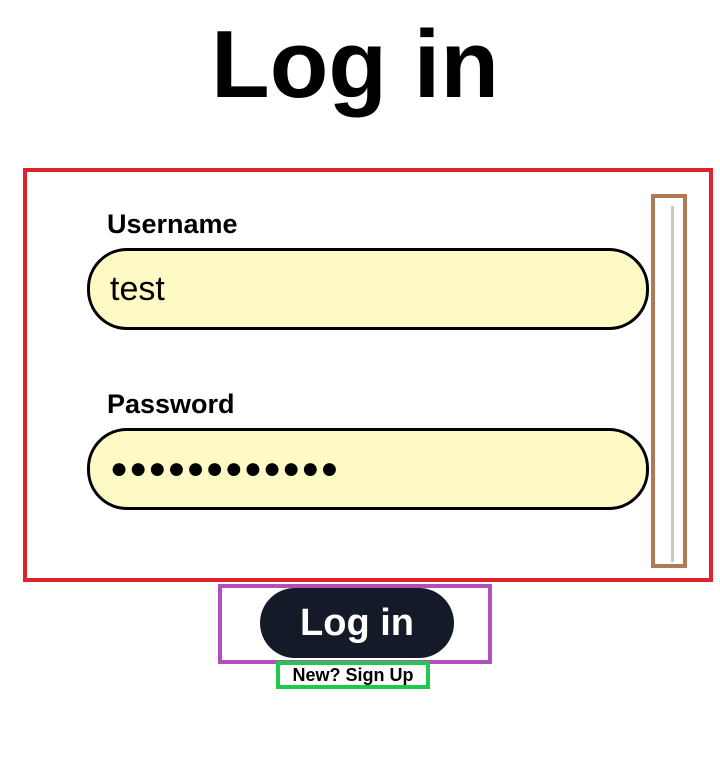 This screenshot has height=770, width=720. I want to click on username-input, so click(368, 289).